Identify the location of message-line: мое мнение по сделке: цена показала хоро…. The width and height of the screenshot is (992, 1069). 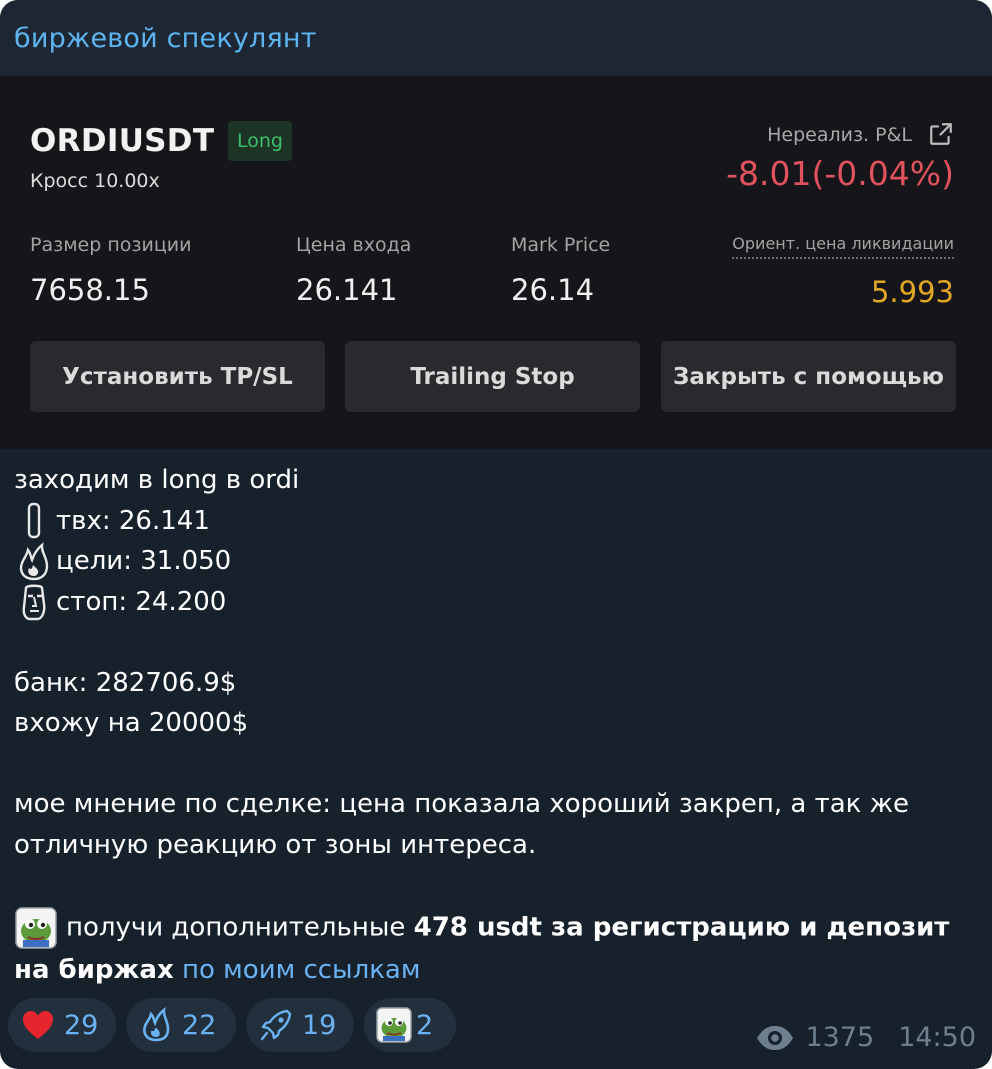
(462, 824).